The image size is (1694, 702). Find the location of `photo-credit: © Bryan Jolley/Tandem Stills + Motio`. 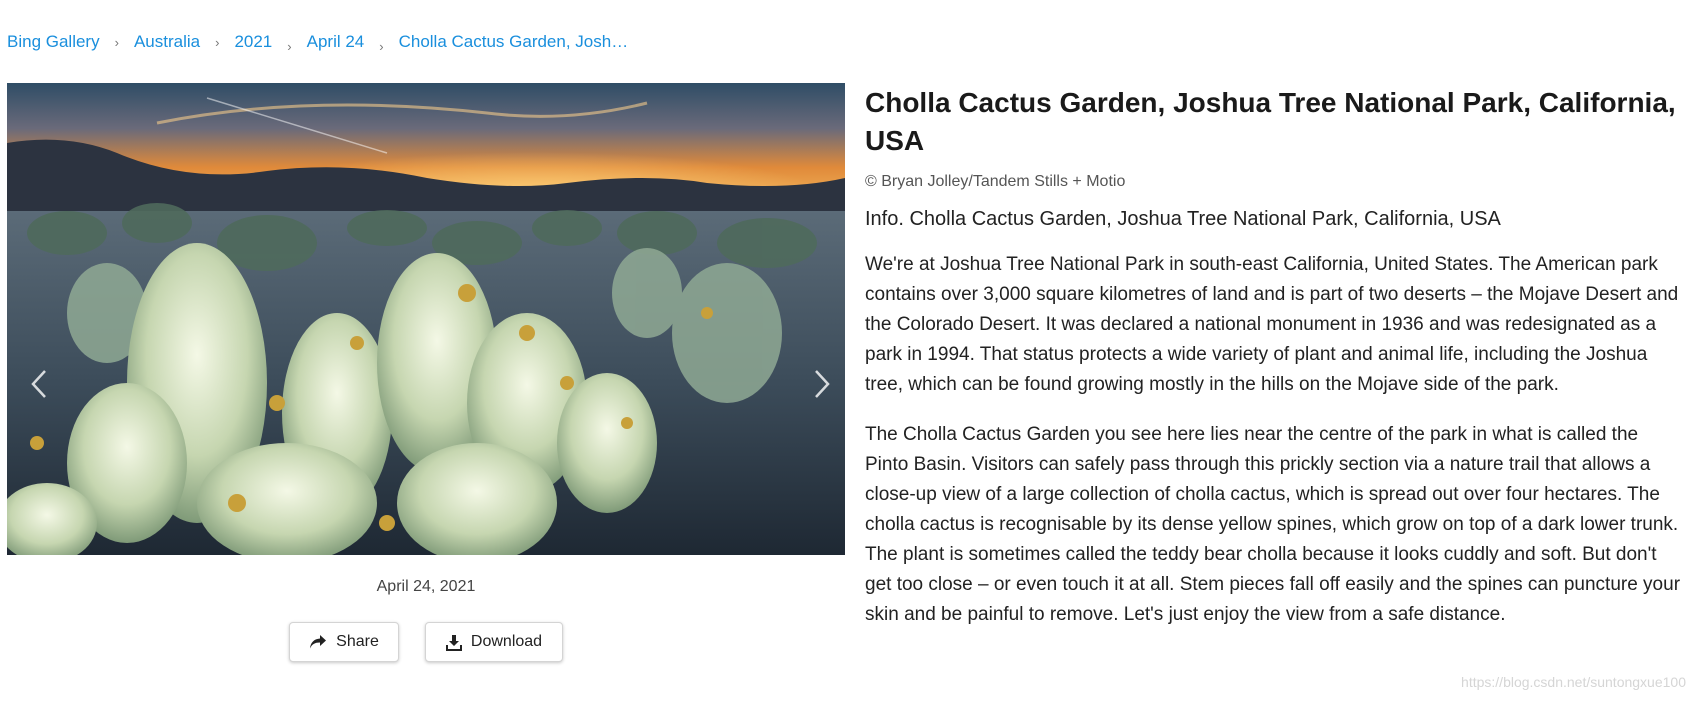

photo-credit: © Bryan Jolley/Tandem Stills + Motio is located at coordinates (995, 181).